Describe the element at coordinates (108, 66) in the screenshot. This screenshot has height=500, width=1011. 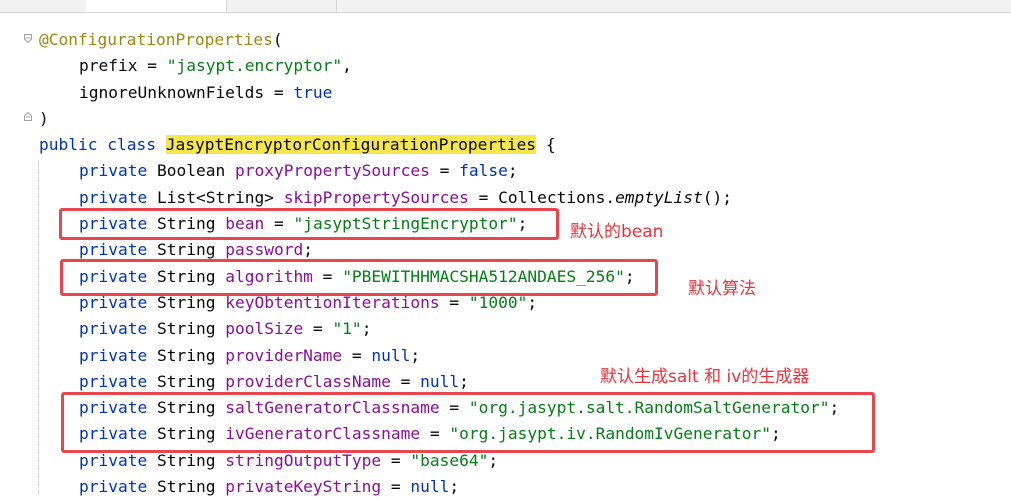
I see `param-key: prefix` at that location.